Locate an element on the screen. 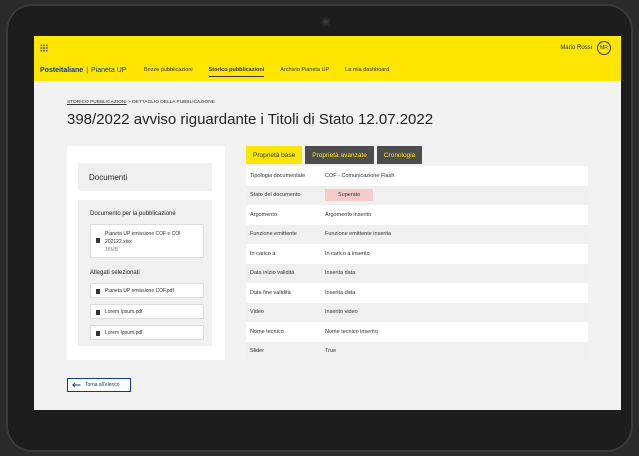  property-row: In carico a In carico a inserito is located at coordinates (417, 254).